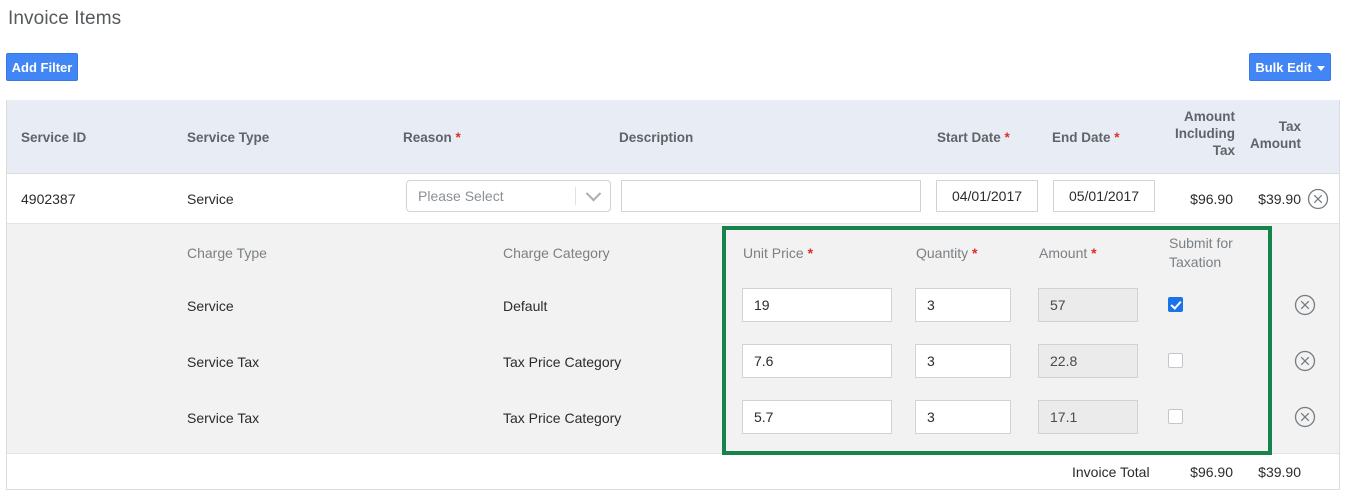 This screenshot has width=1347, height=502. I want to click on cell-service-id: 4902387, so click(48, 199).